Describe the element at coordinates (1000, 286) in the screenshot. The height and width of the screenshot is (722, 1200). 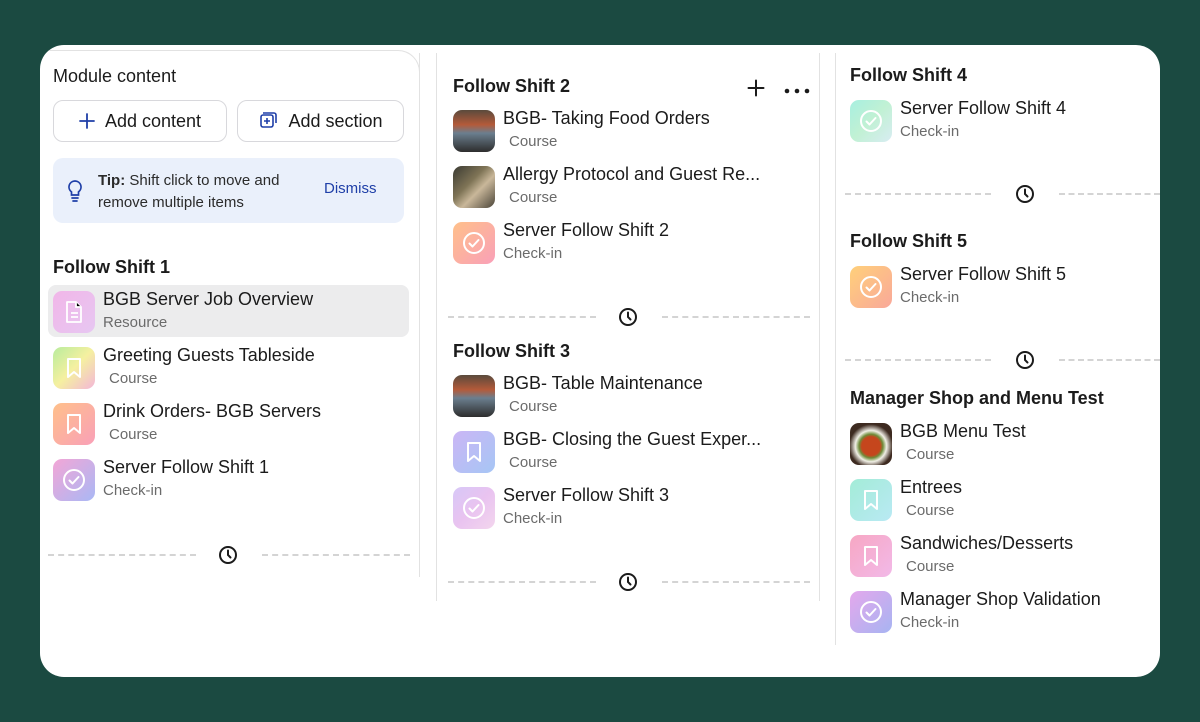
I see `list-item: Server Follow Shift 5 Check-in` at that location.